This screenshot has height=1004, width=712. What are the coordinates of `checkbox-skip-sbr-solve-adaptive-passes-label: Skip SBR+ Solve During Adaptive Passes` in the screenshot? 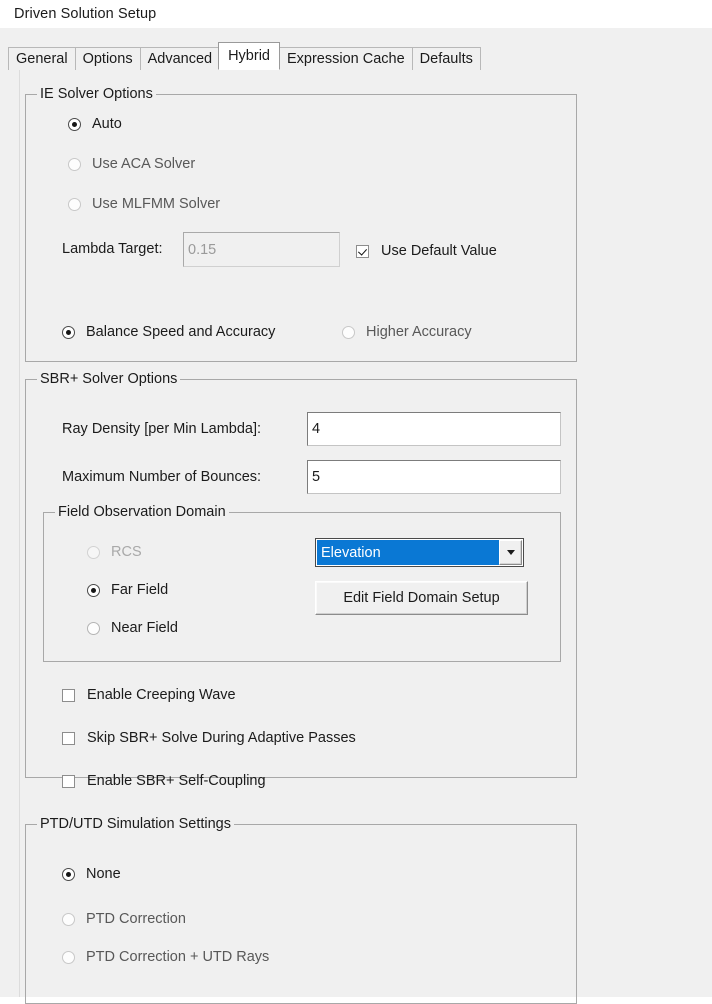 It's located at (221, 738).